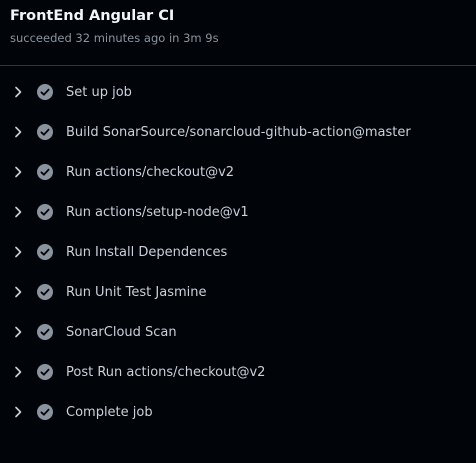 This screenshot has height=463, width=476. I want to click on step-label: SonarCloud Scan, so click(121, 332).